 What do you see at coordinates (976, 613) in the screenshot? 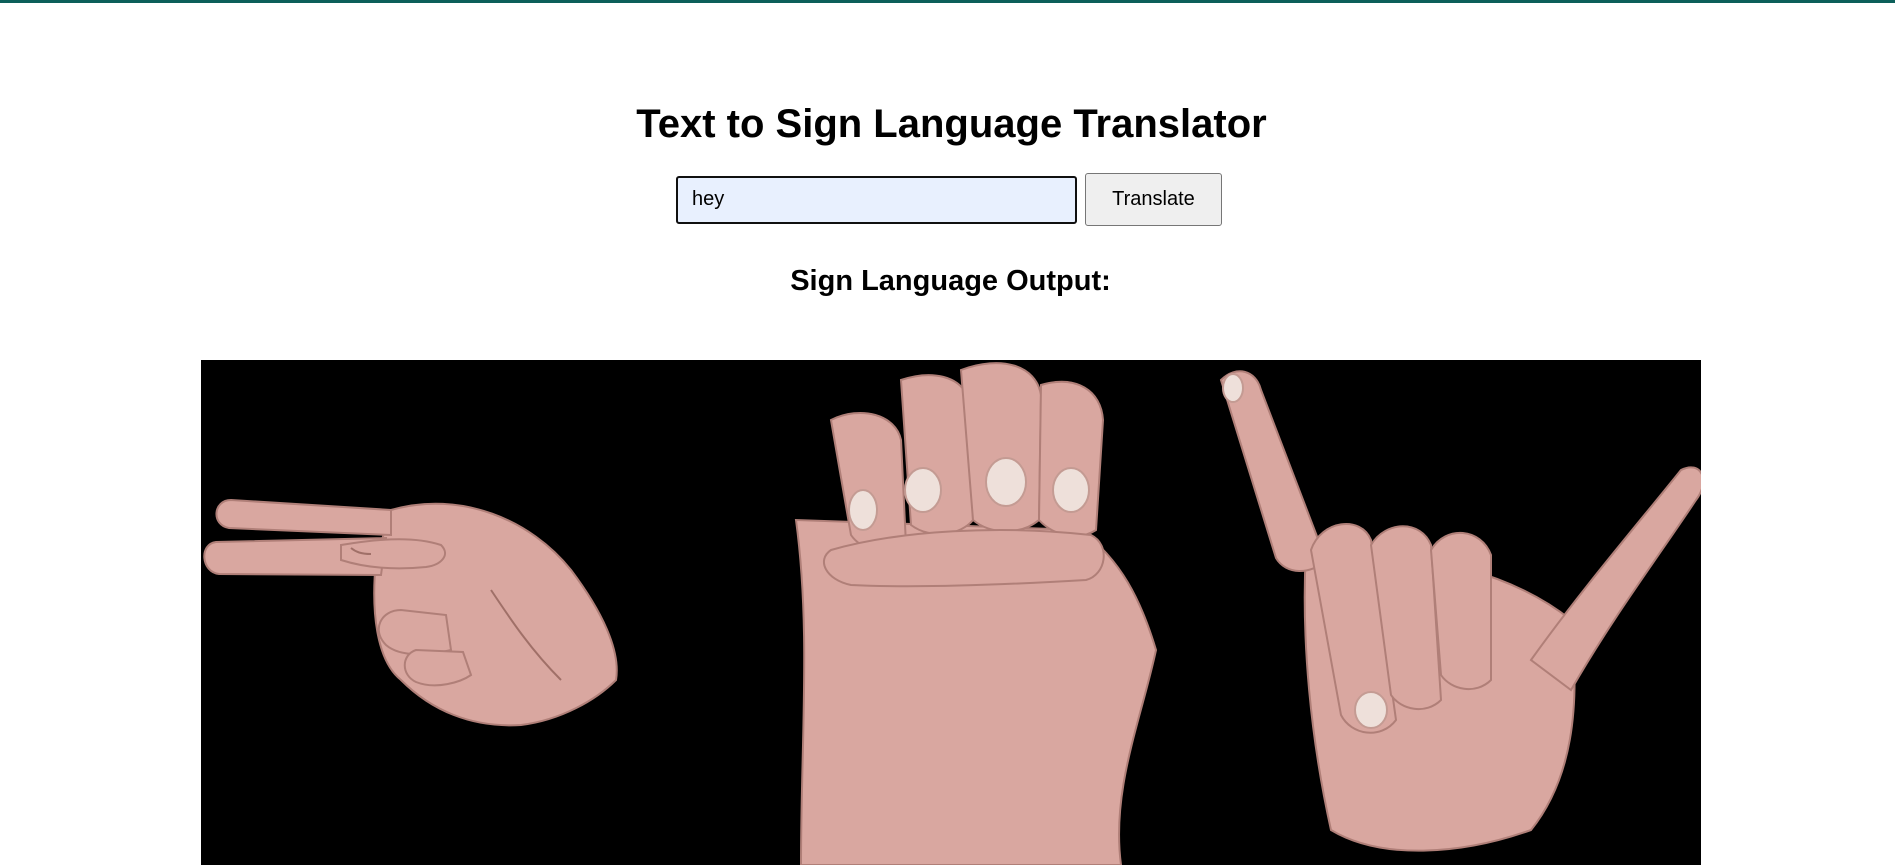
I see `hand-sign-e-icon` at bounding box center [976, 613].